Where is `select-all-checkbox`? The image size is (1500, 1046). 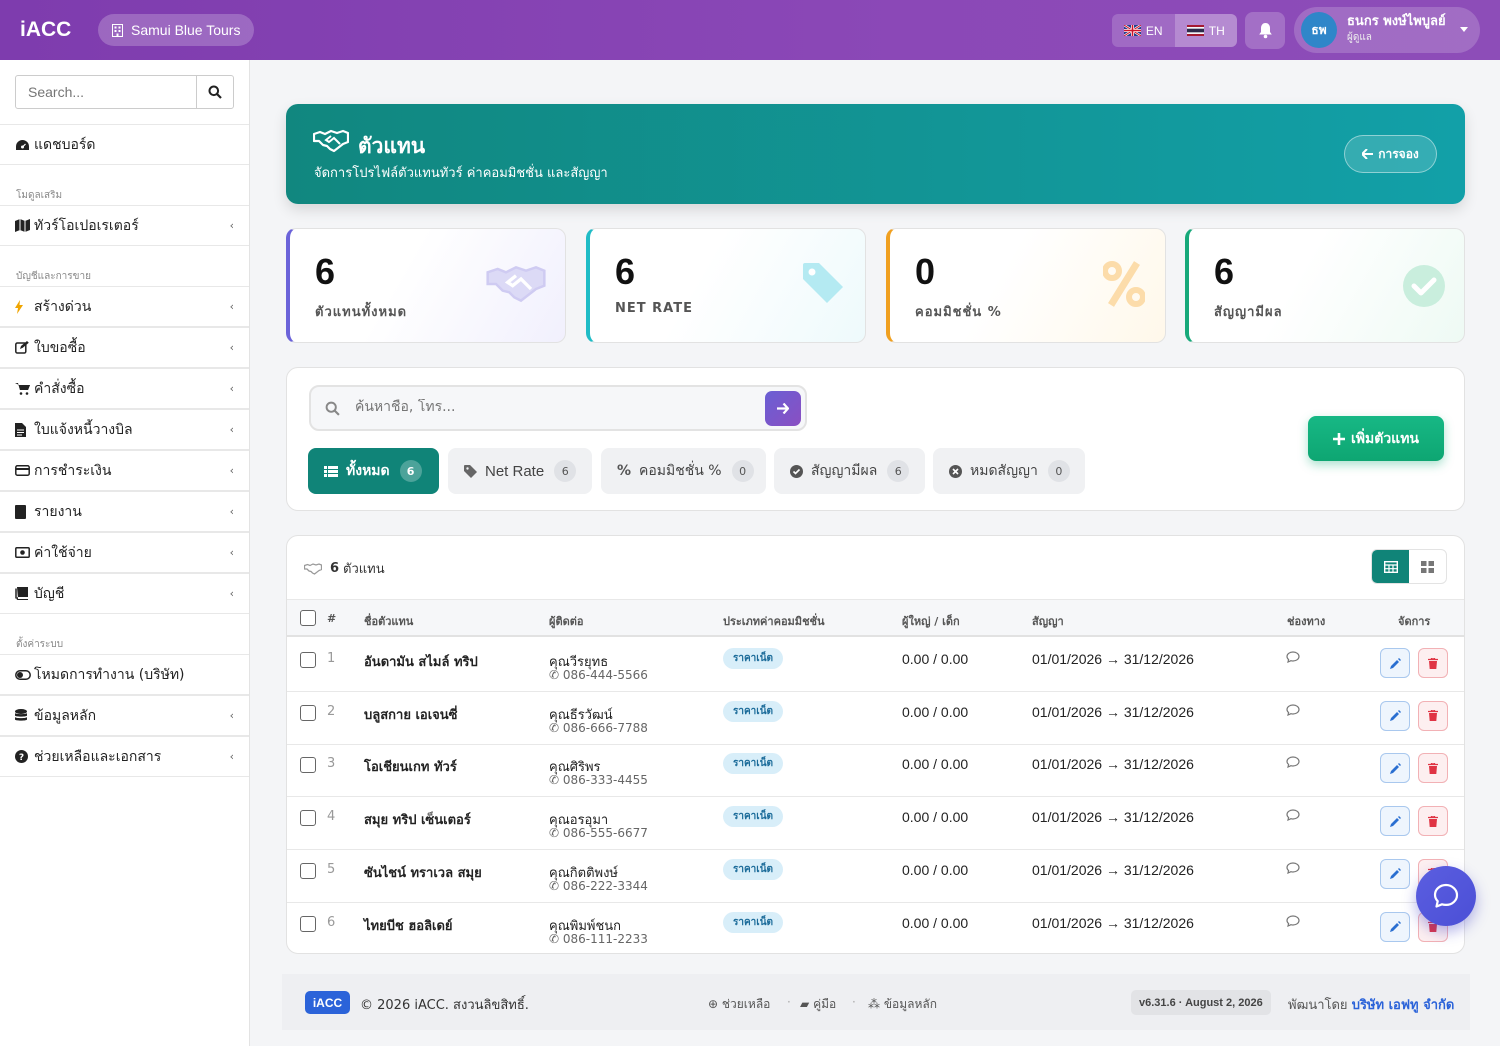
select-all-checkbox is located at coordinates (308, 618).